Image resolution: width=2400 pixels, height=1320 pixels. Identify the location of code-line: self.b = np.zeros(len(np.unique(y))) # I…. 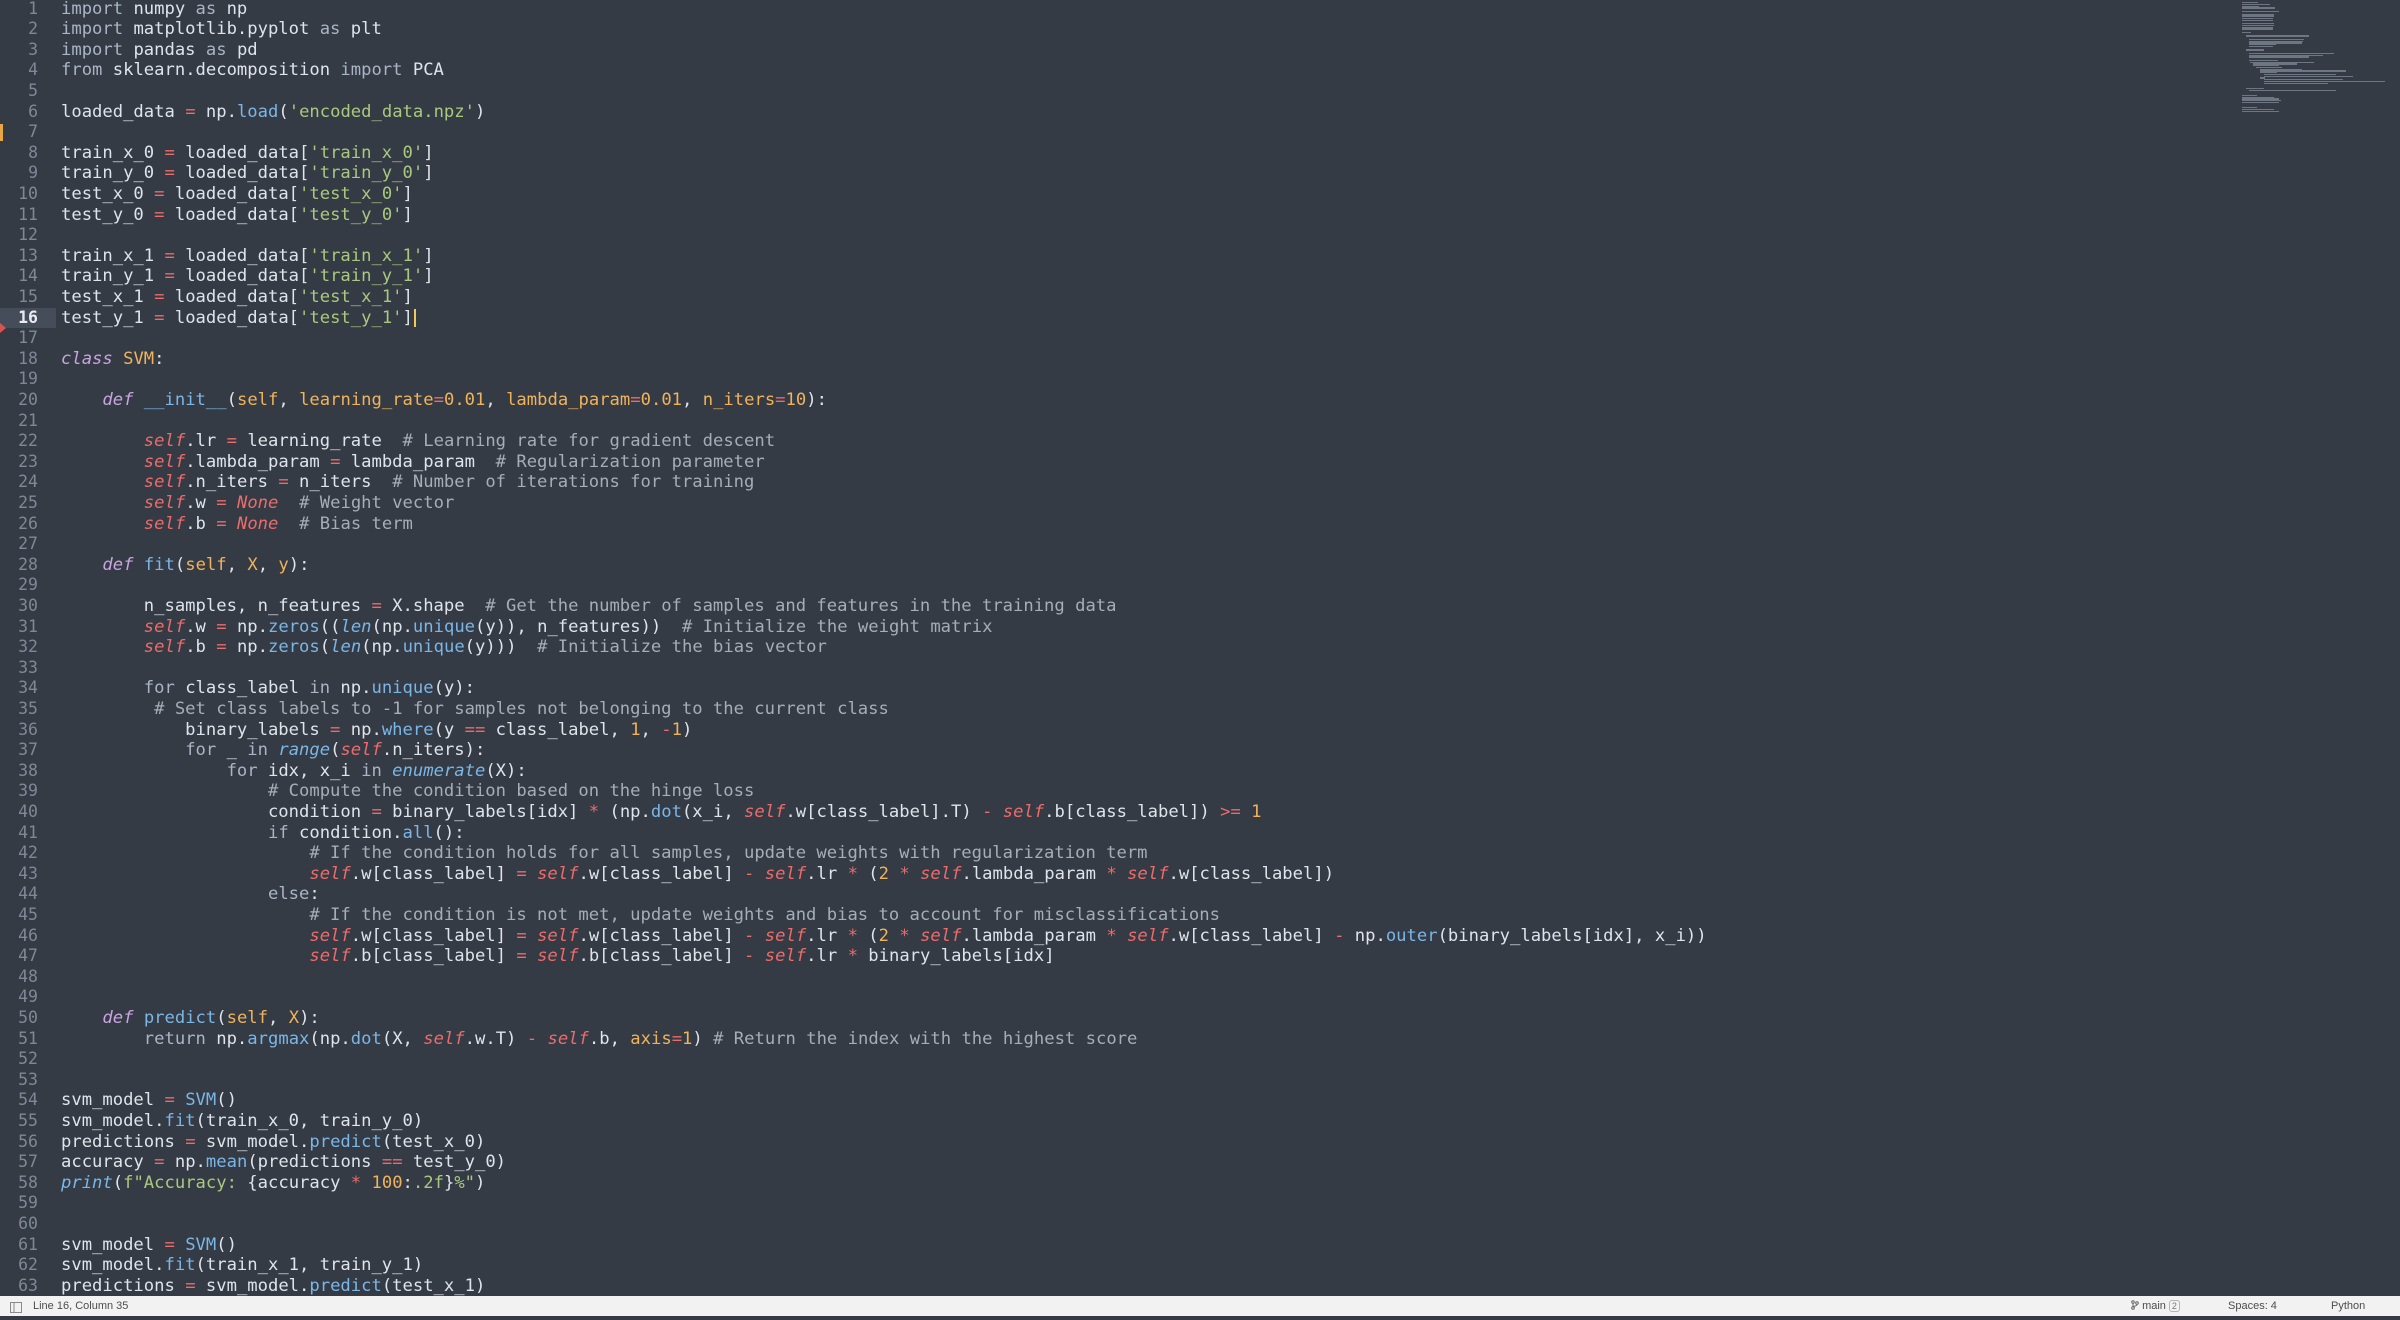
(444, 647).